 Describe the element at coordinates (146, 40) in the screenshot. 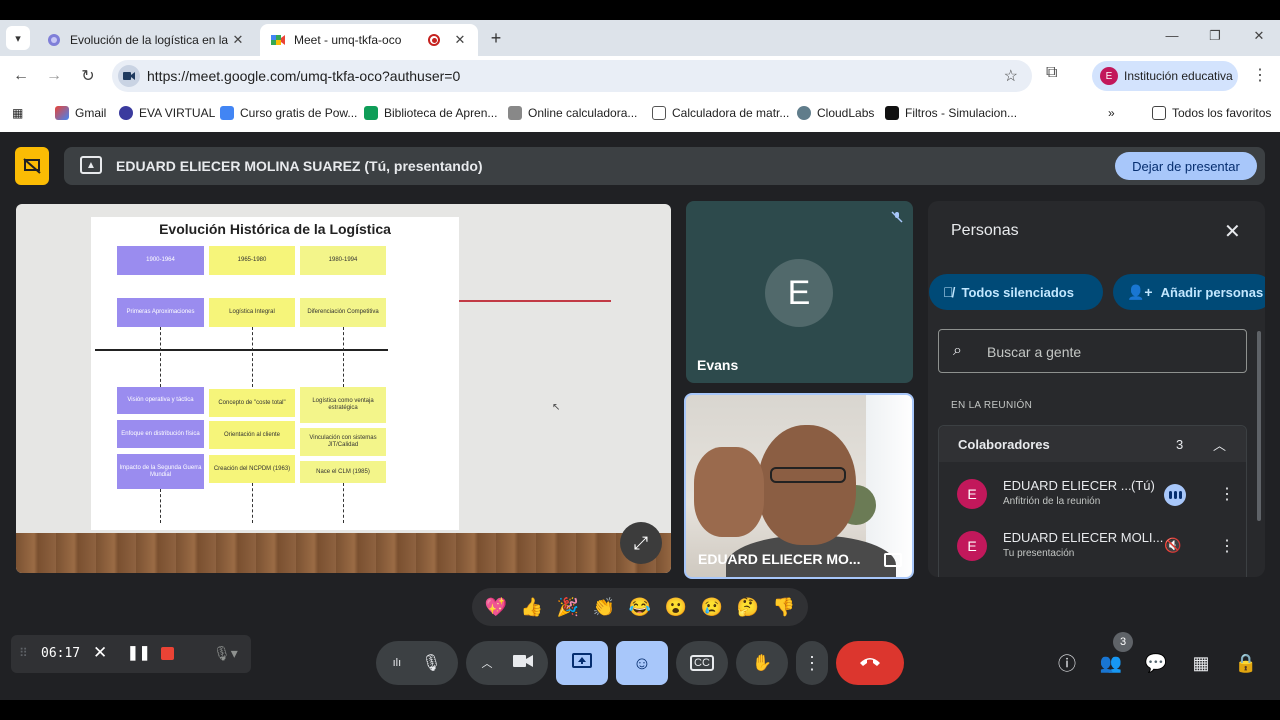

I see `tab-evolucion: Evolución de la logística en la e ✕` at that location.